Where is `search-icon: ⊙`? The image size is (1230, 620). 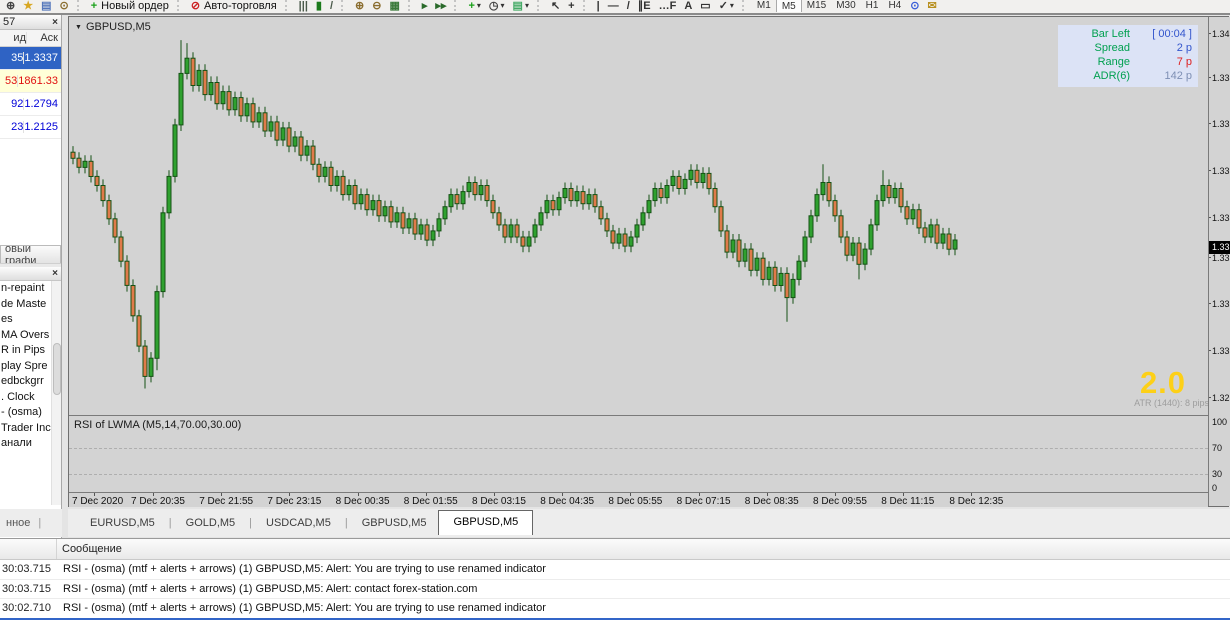
search-icon: ⊙ is located at coordinates (64, 6).